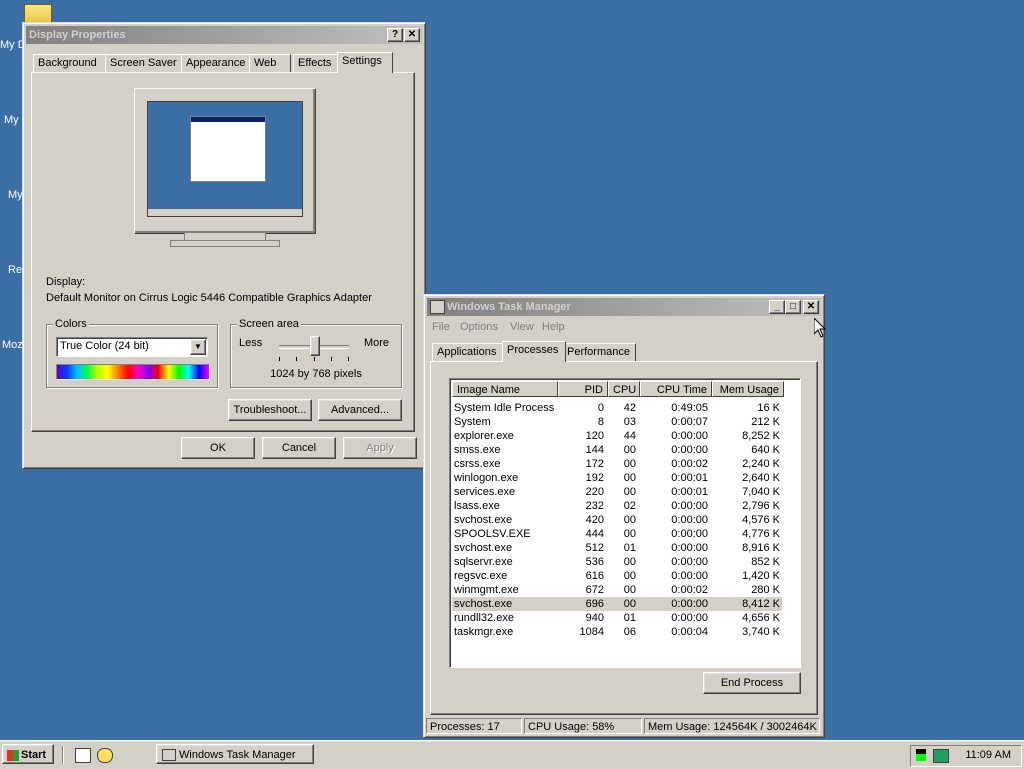  Describe the element at coordinates (594, 618) in the screenshot. I see `process-pid: 940` at that location.